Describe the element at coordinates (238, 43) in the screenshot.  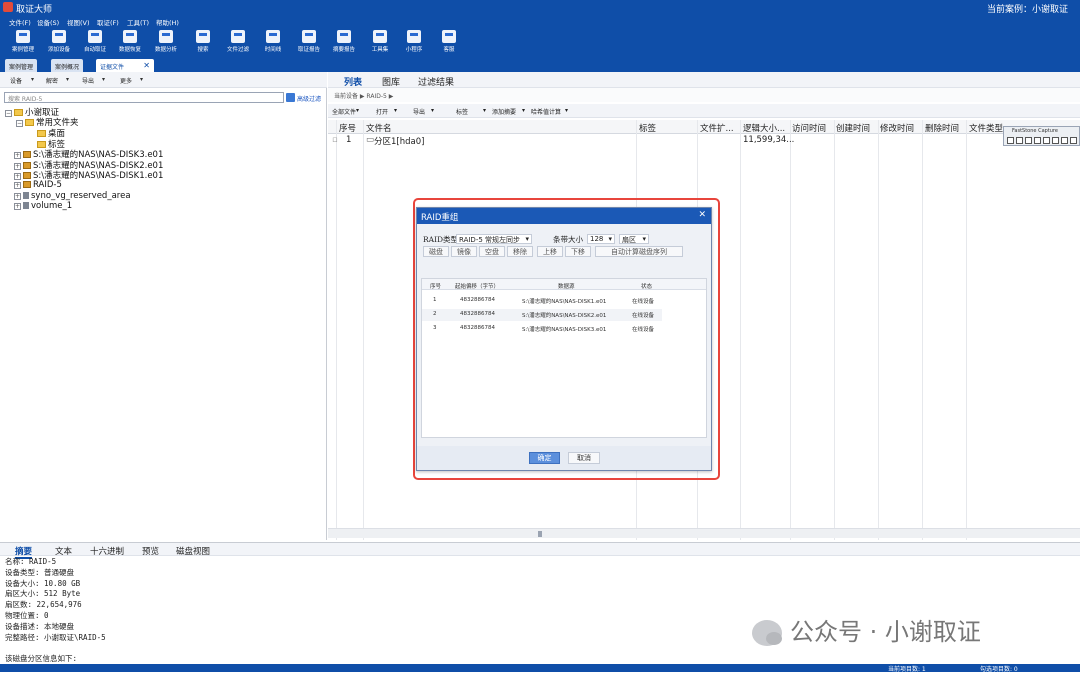
I see `file-filter-button: 文件过滤` at that location.